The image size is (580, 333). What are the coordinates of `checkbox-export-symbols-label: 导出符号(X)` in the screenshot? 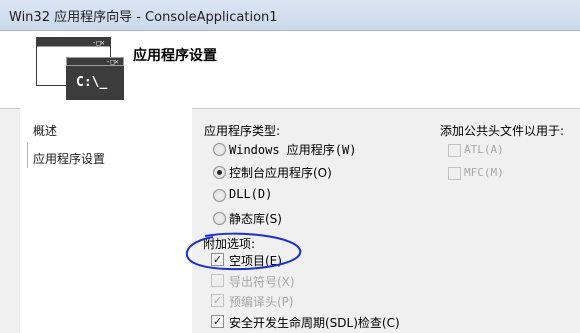 It's located at (262, 282).